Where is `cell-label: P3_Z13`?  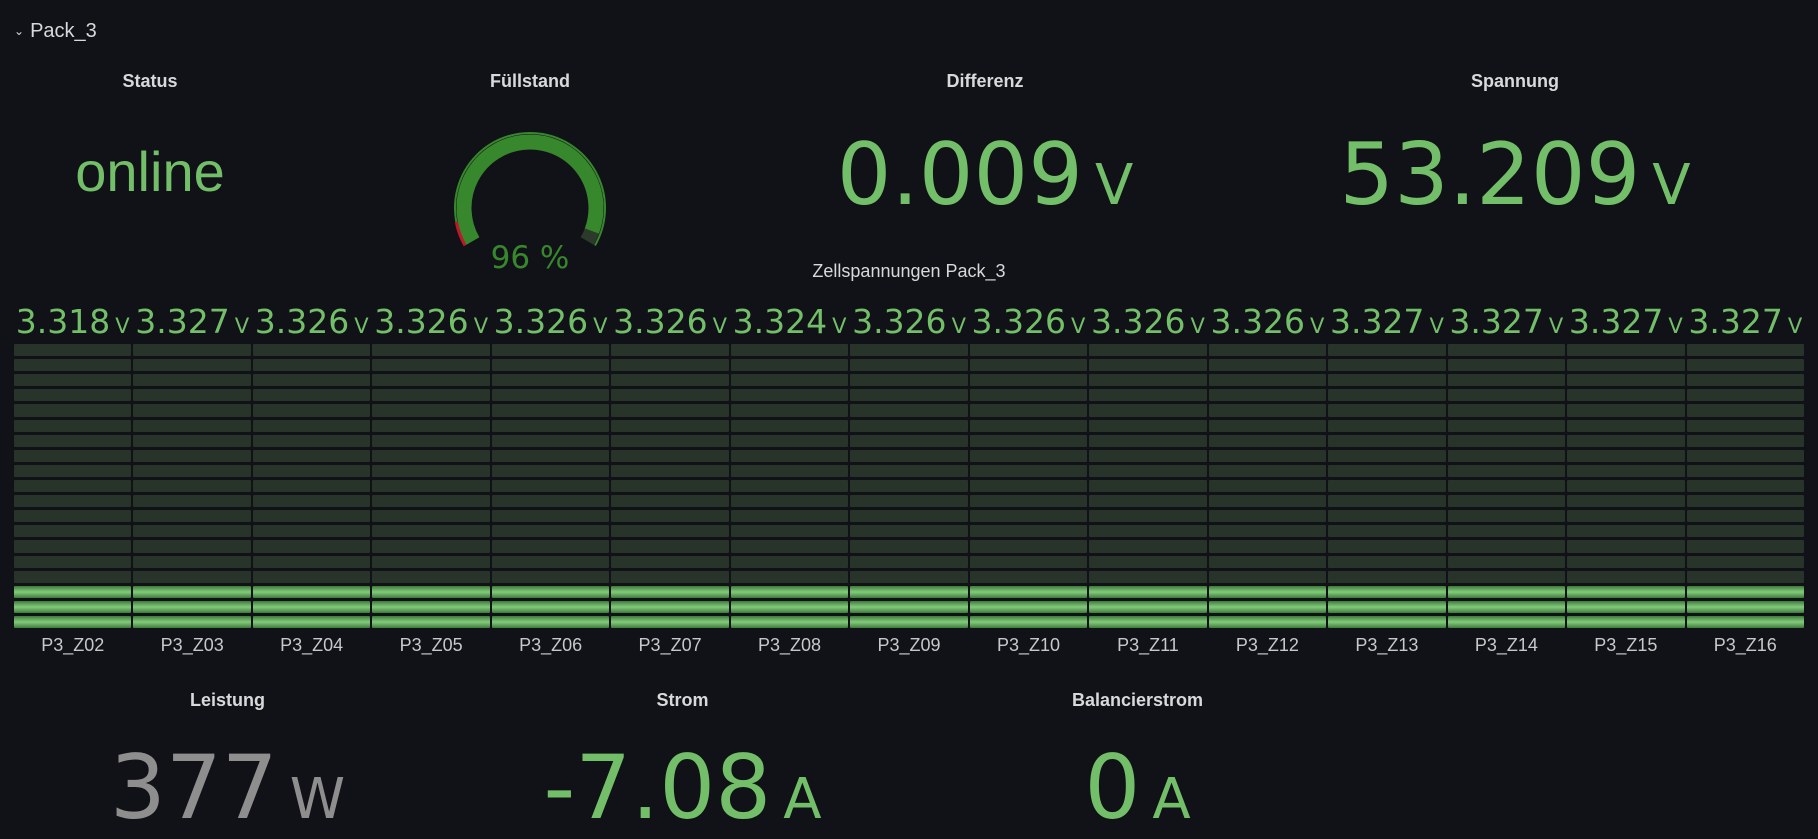
cell-label: P3_Z13 is located at coordinates (1387, 645).